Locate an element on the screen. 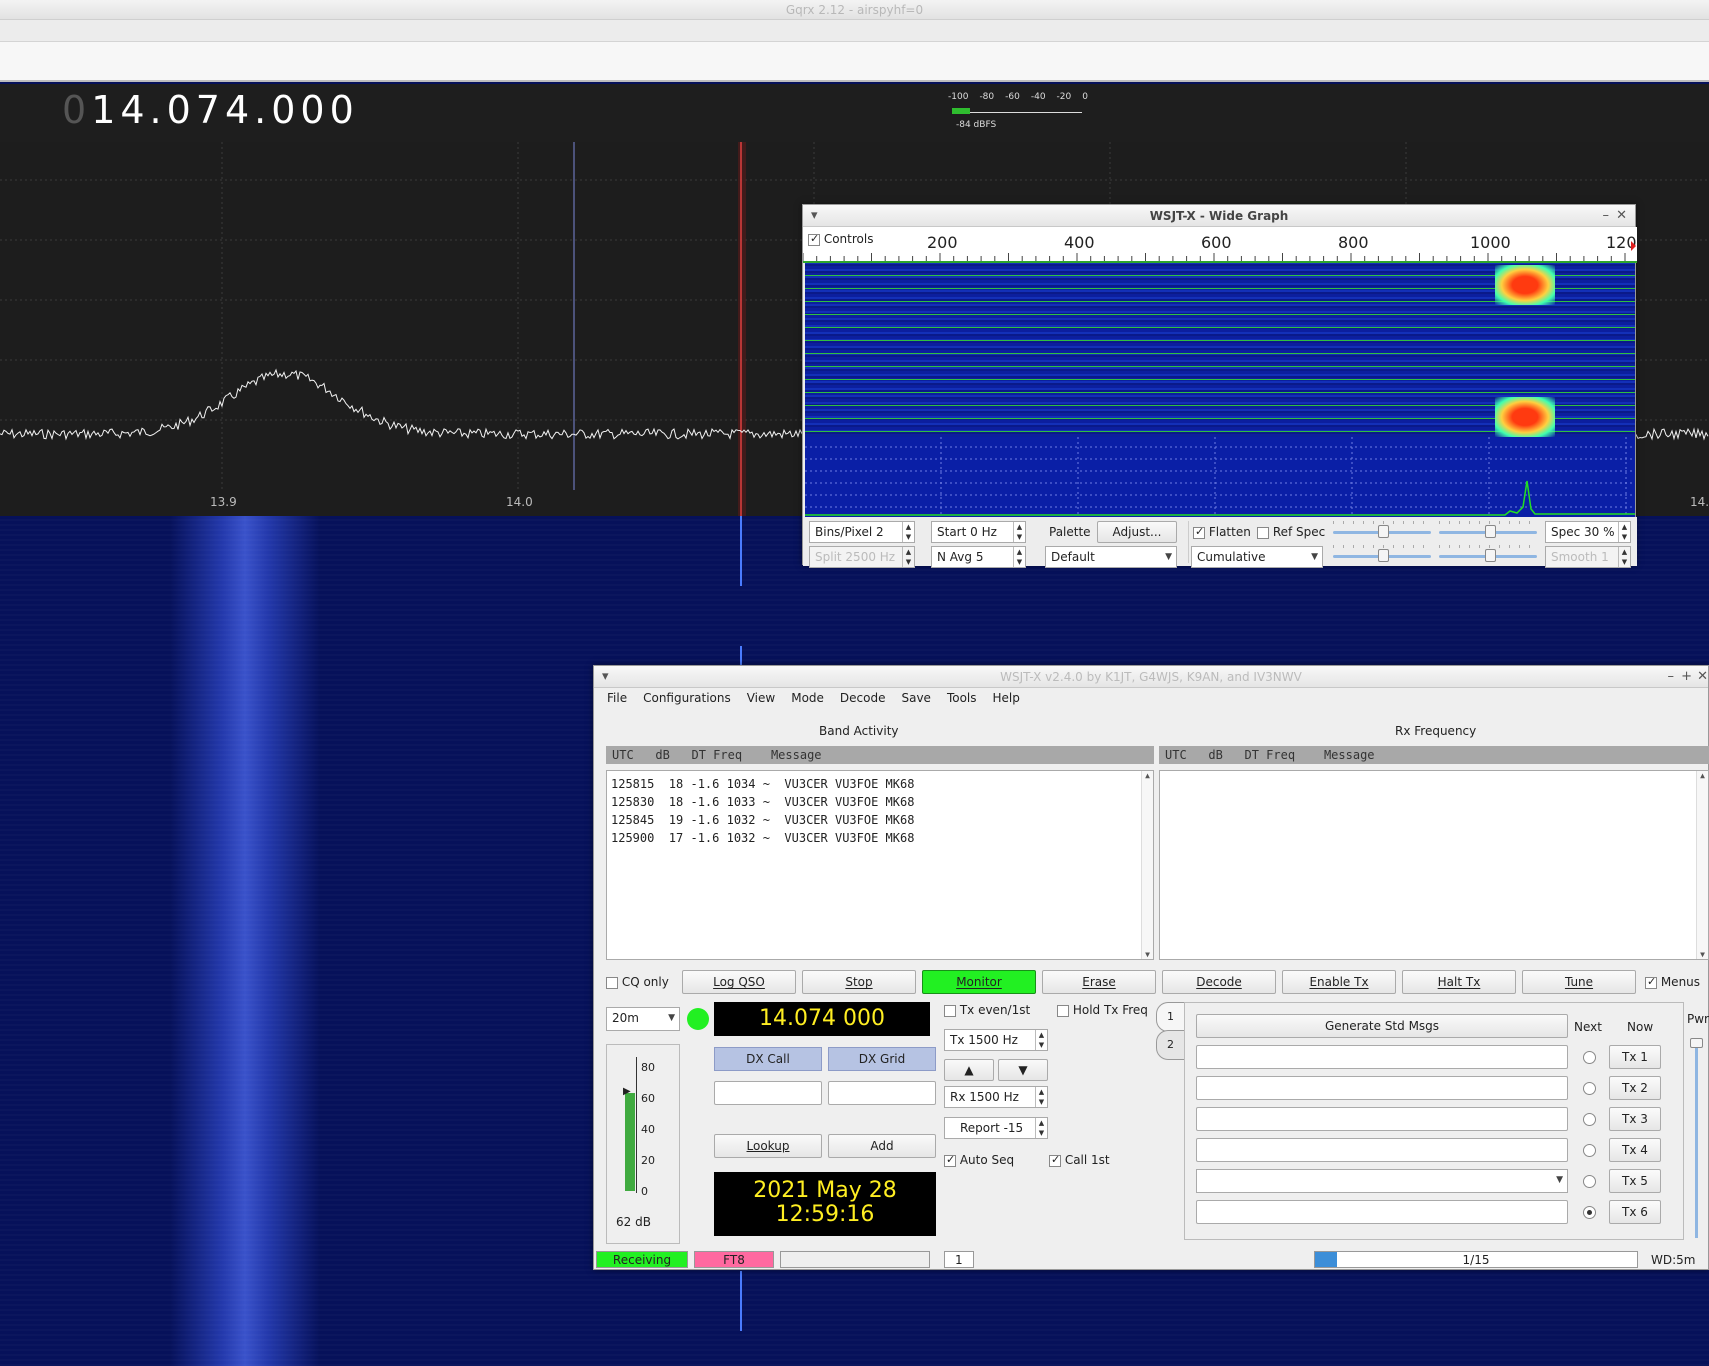  spec-zero-slider is located at coordinates (1488, 554).